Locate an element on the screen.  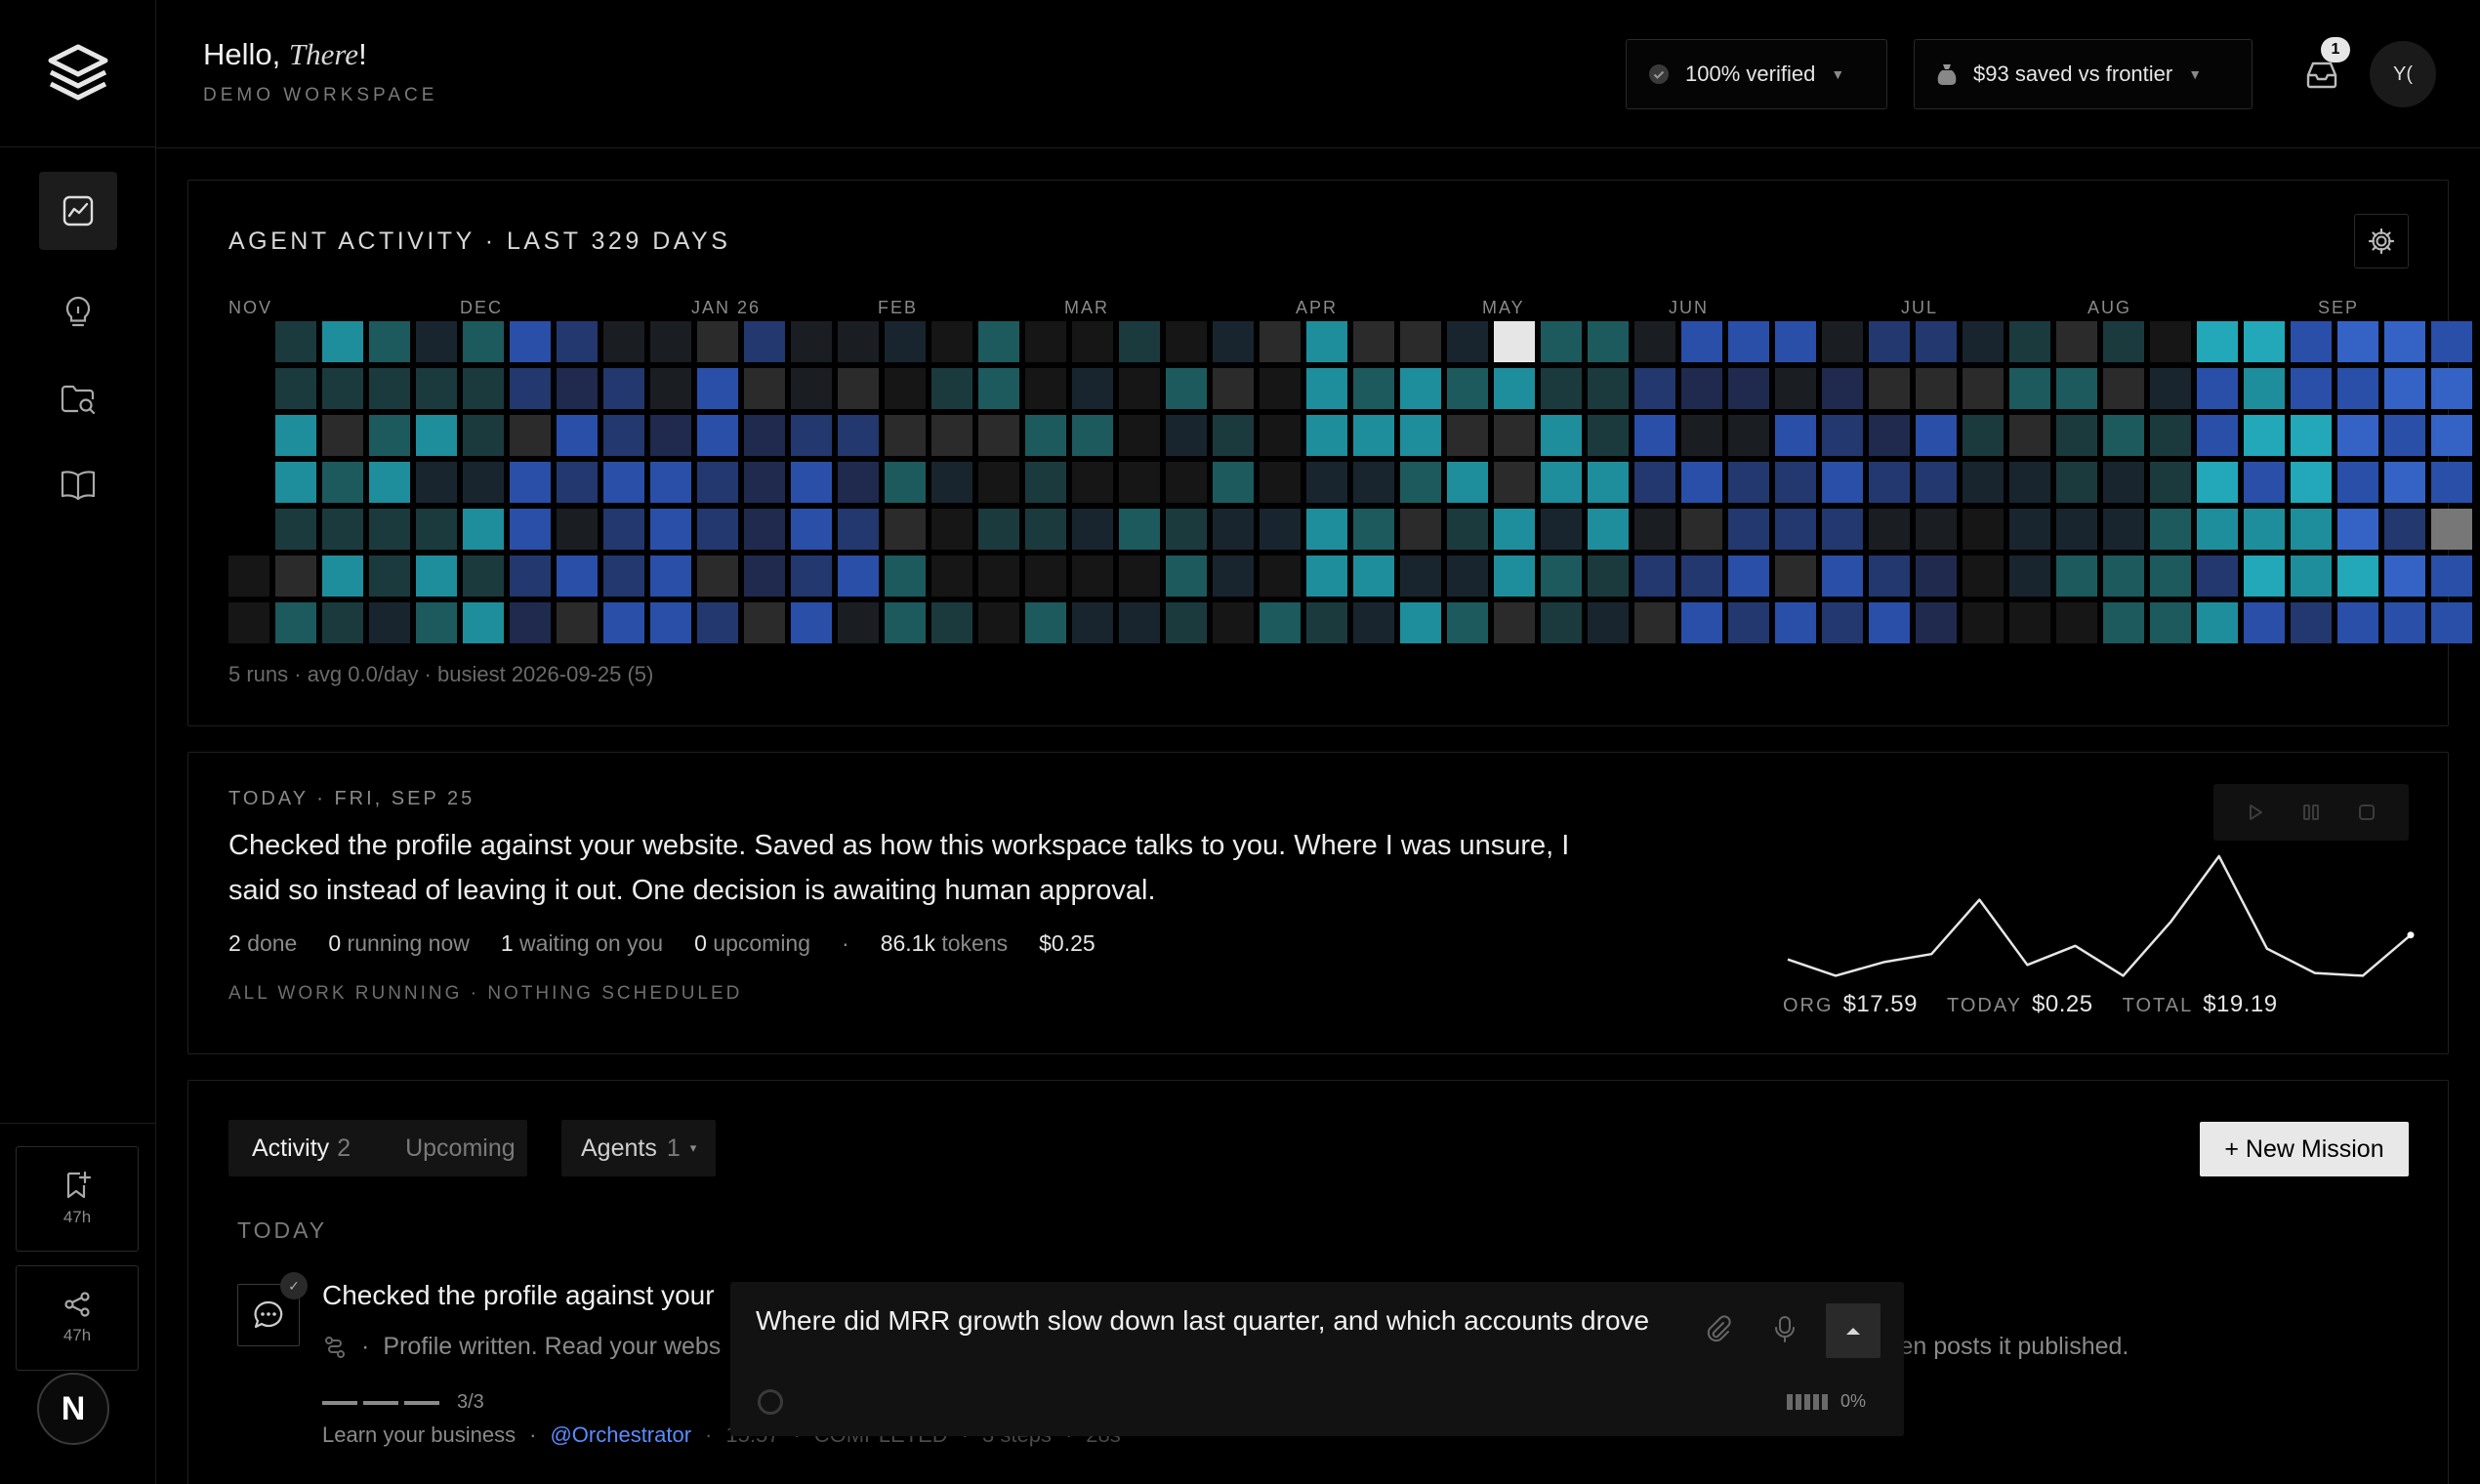
tab-upcoming: Upcoming is located at coordinates (460, 1149).